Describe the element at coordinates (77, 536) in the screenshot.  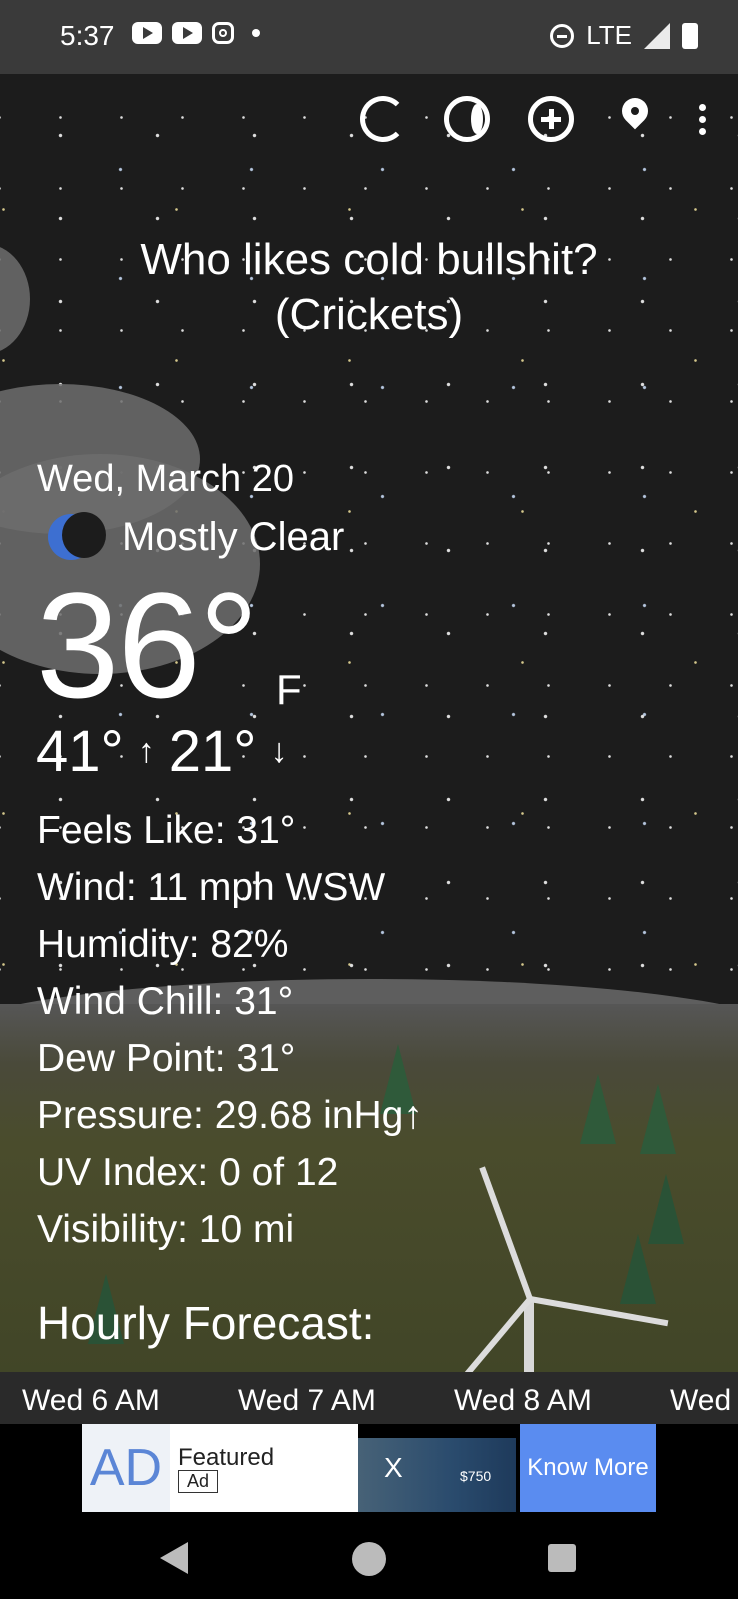
I see `crescent-moon-icon` at that location.